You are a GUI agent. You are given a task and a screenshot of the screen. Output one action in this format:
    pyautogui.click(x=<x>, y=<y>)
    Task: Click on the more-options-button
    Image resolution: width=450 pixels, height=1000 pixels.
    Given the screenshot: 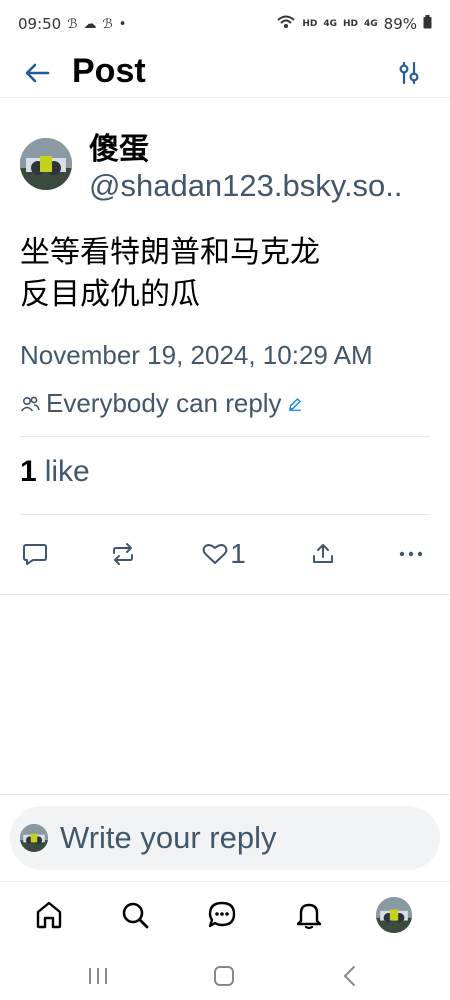 What is the action you would take?
    pyautogui.click(x=411, y=554)
    